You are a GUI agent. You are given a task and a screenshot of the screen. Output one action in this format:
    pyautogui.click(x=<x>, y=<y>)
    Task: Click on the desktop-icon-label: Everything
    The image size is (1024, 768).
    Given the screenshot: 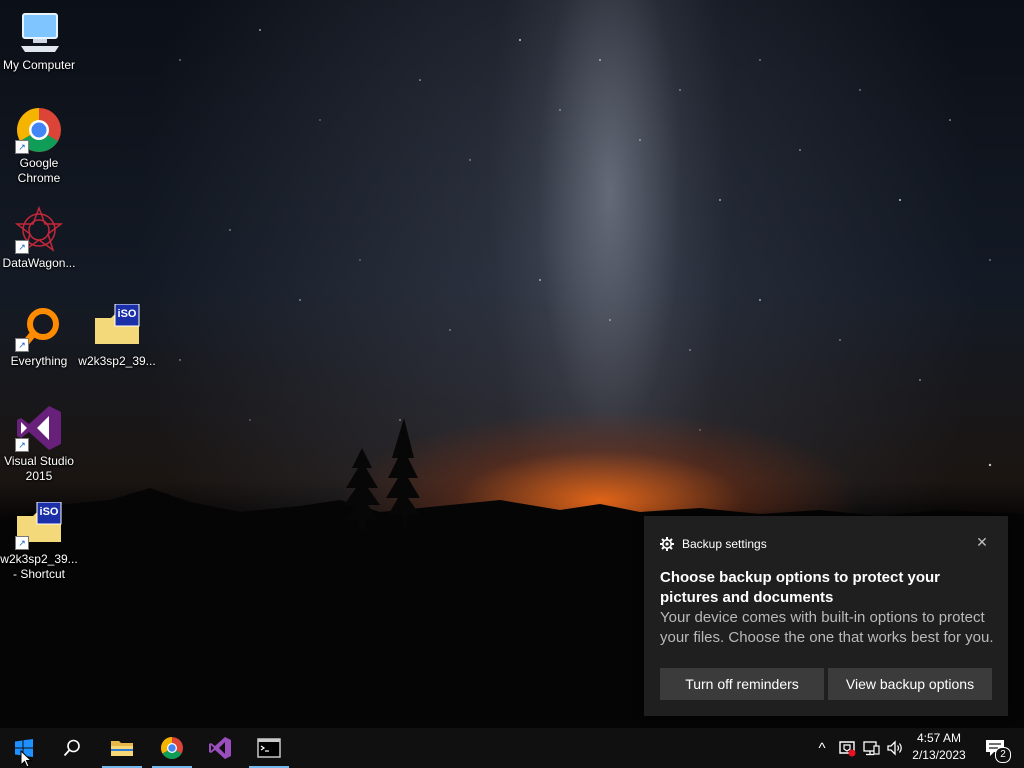 What is the action you would take?
    pyautogui.click(x=39, y=361)
    